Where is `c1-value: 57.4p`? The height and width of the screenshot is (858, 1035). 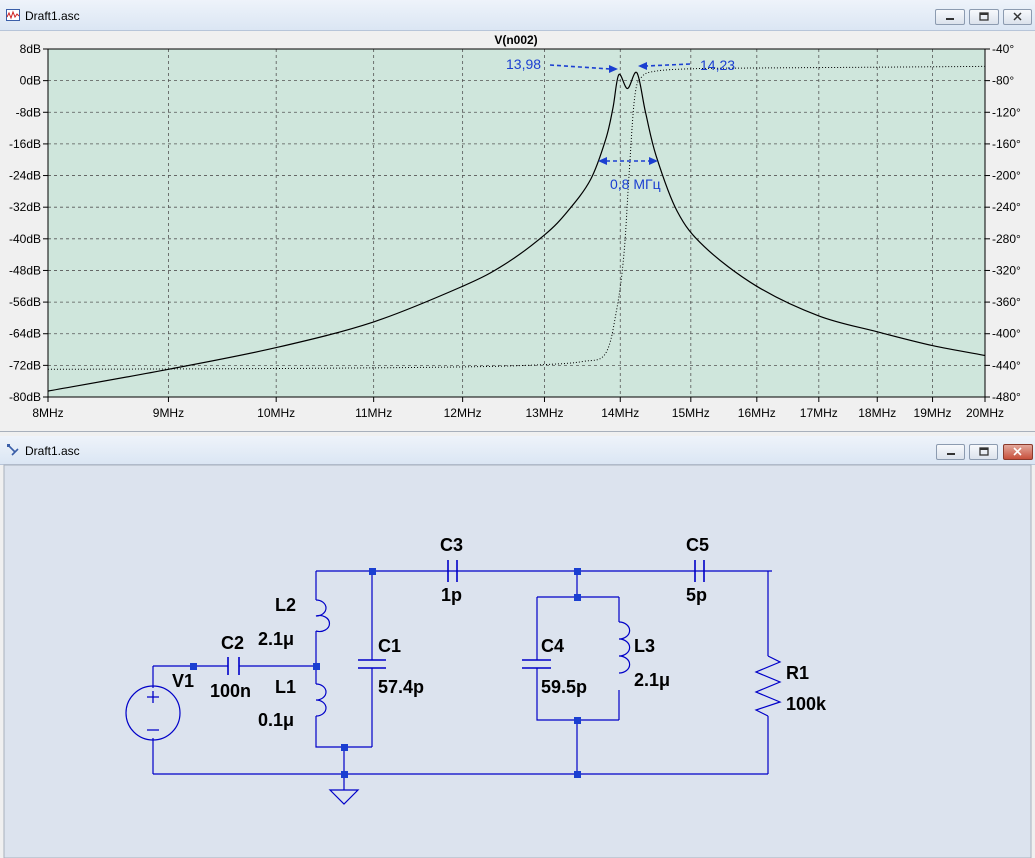 c1-value: 57.4p is located at coordinates (401, 687).